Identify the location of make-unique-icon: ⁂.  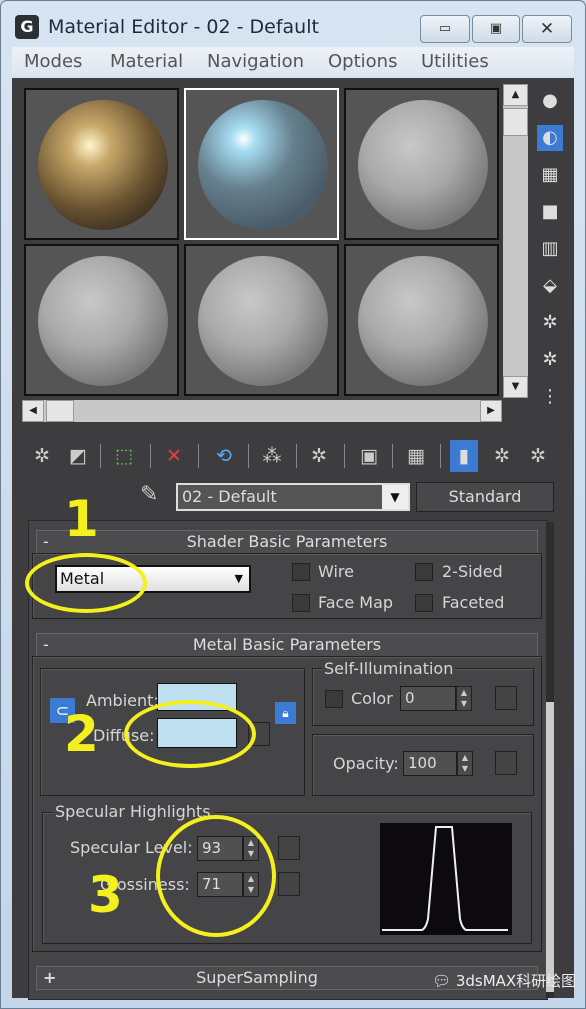
(272, 456).